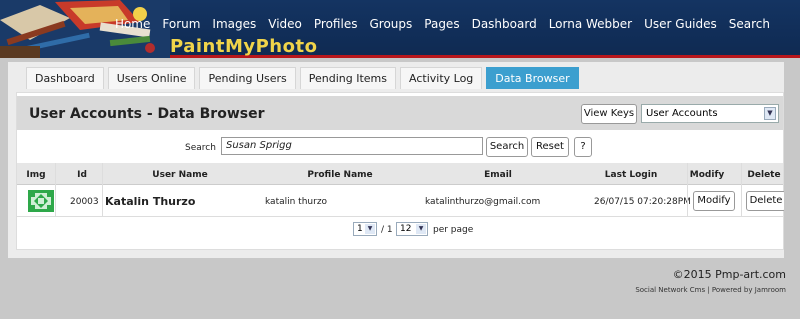 This screenshot has width=800, height=319. What do you see at coordinates (642, 202) in the screenshot?
I see `last-login: 26/07/15 07:20:28PM` at bounding box center [642, 202].